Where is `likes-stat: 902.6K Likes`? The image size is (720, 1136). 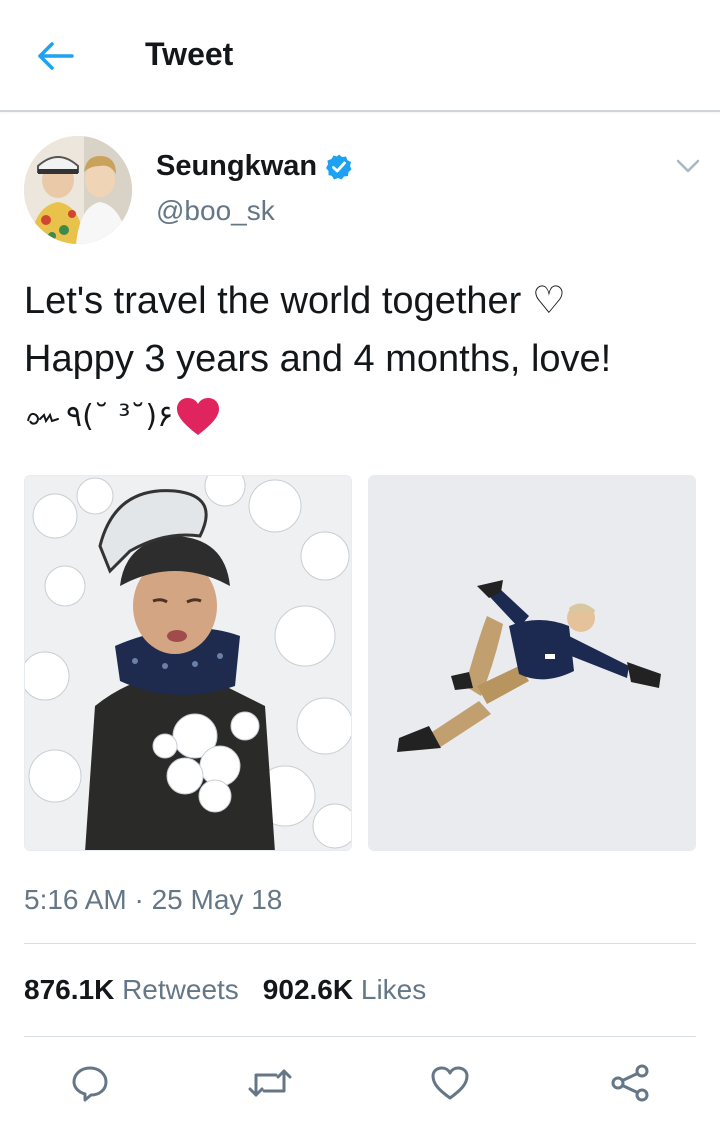 likes-stat: 902.6K Likes is located at coordinates (344, 990).